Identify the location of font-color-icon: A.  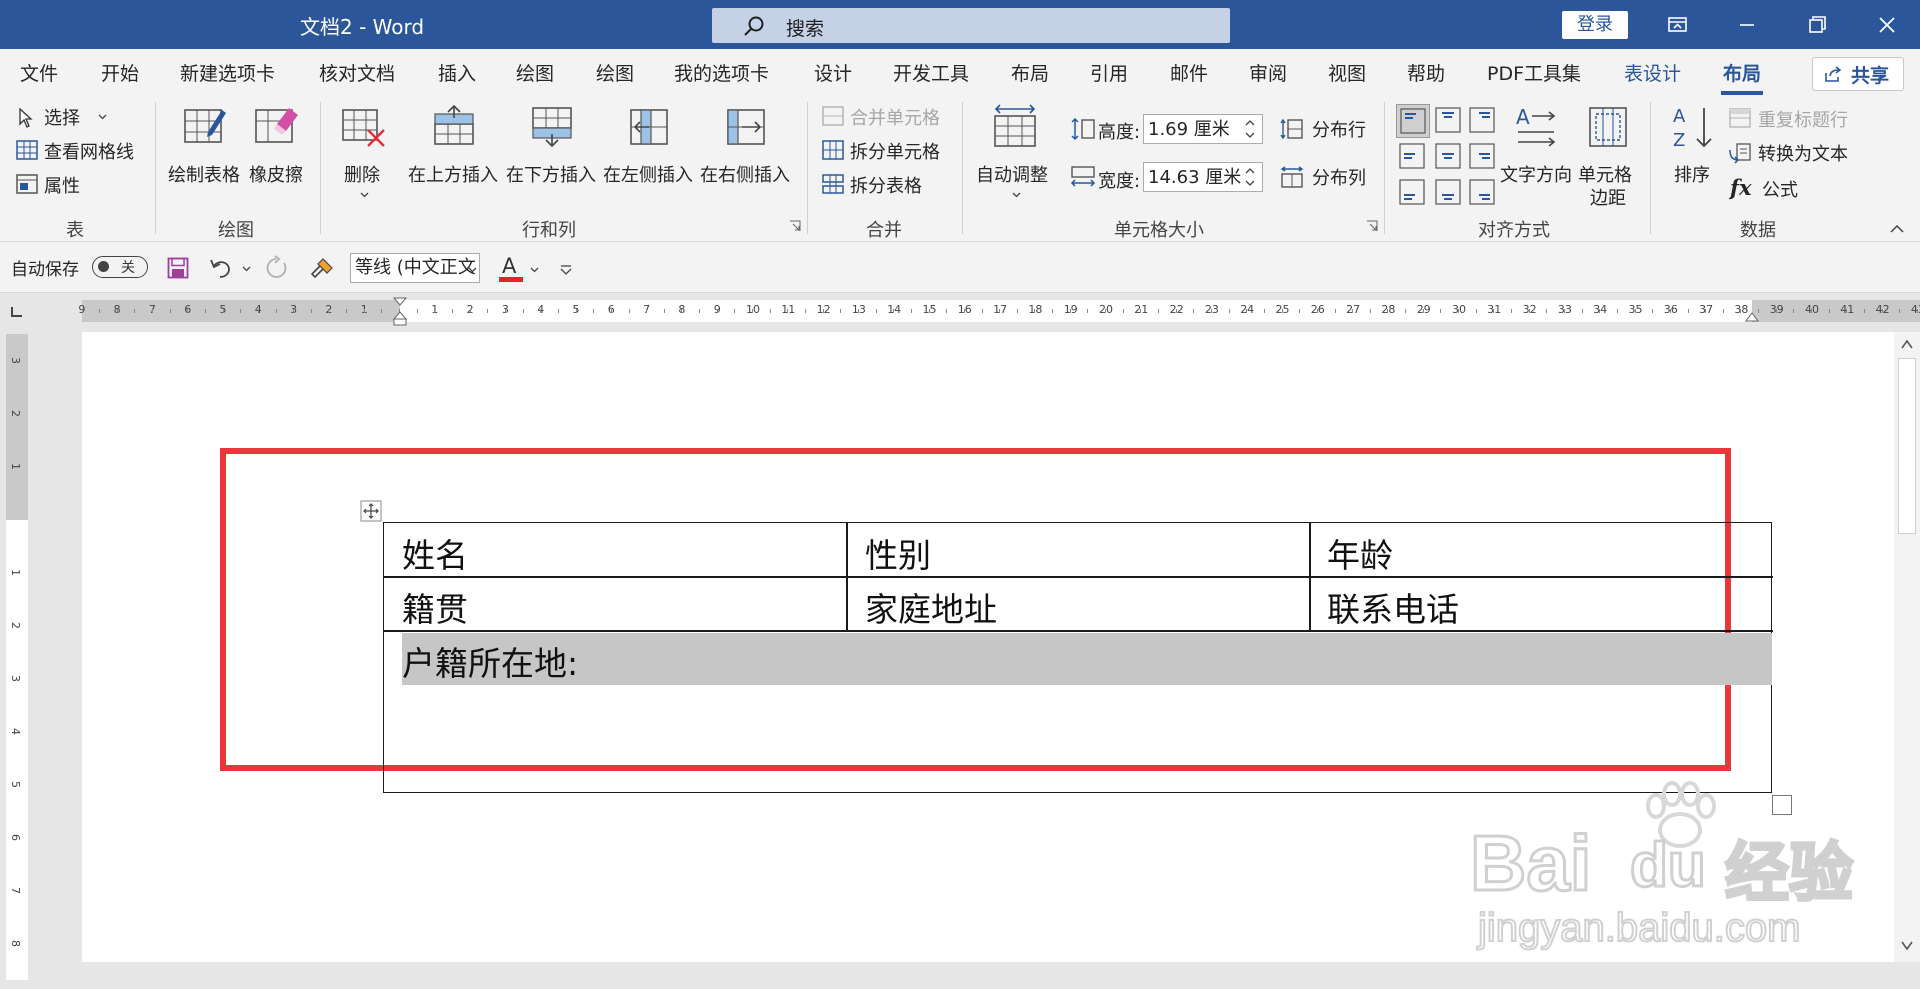
(511, 268).